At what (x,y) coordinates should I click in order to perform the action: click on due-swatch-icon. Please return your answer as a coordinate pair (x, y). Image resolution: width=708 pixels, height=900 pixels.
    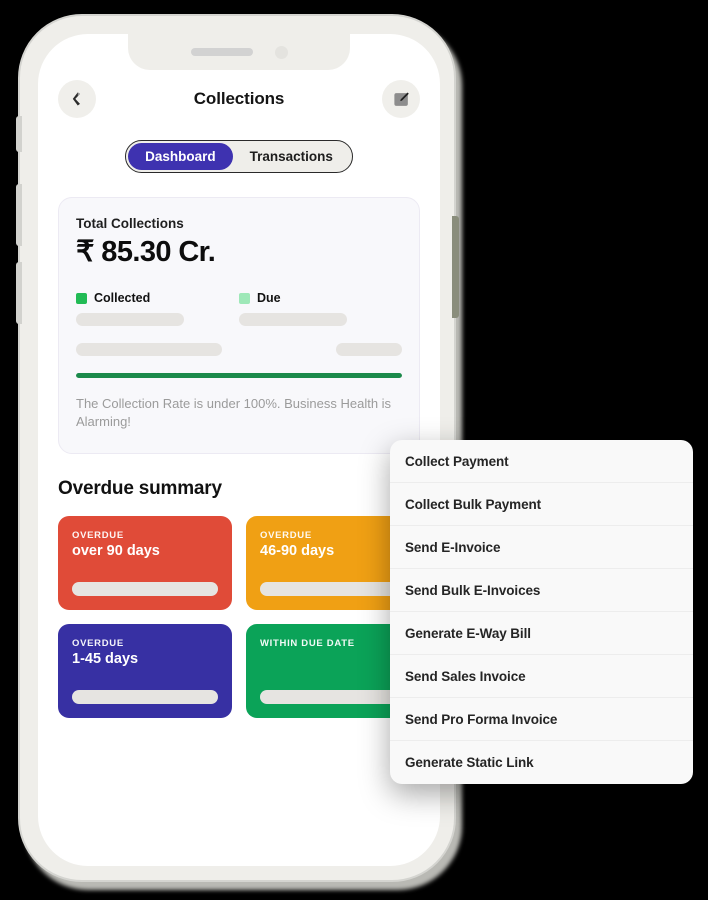
    Looking at the image, I should click on (244, 298).